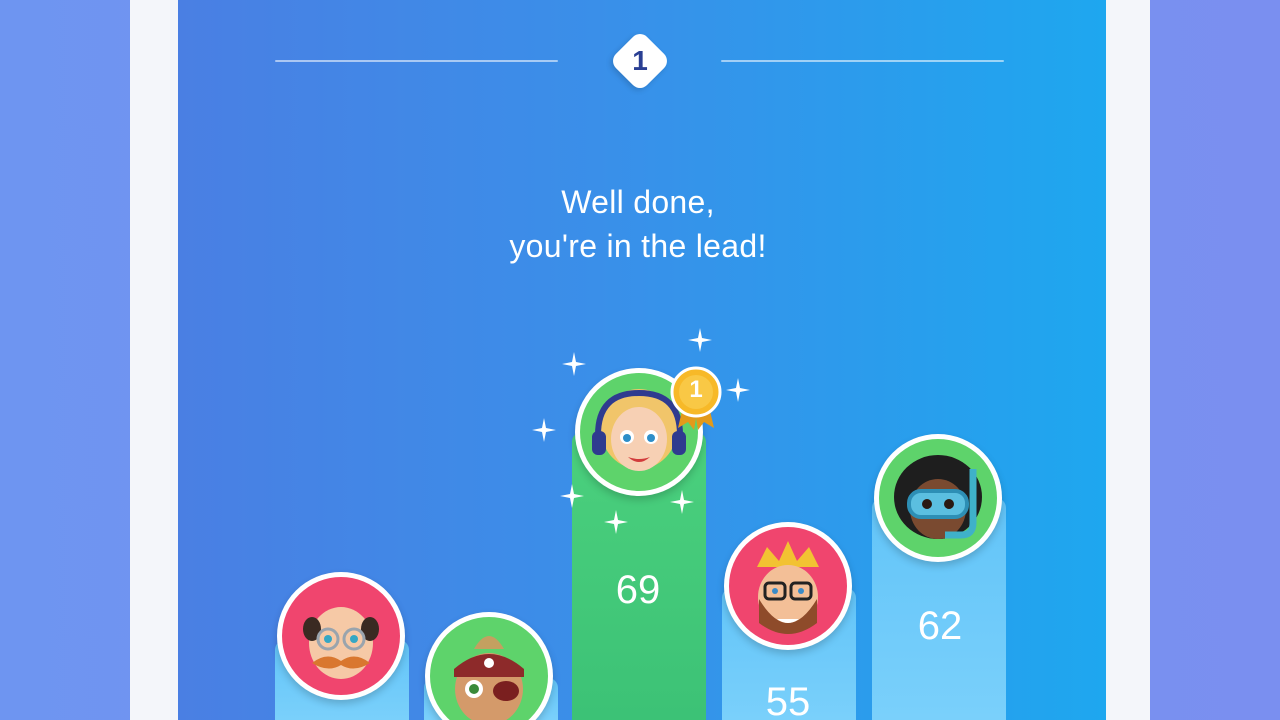  I want to click on headline-line-1: Well done,, so click(638, 202).